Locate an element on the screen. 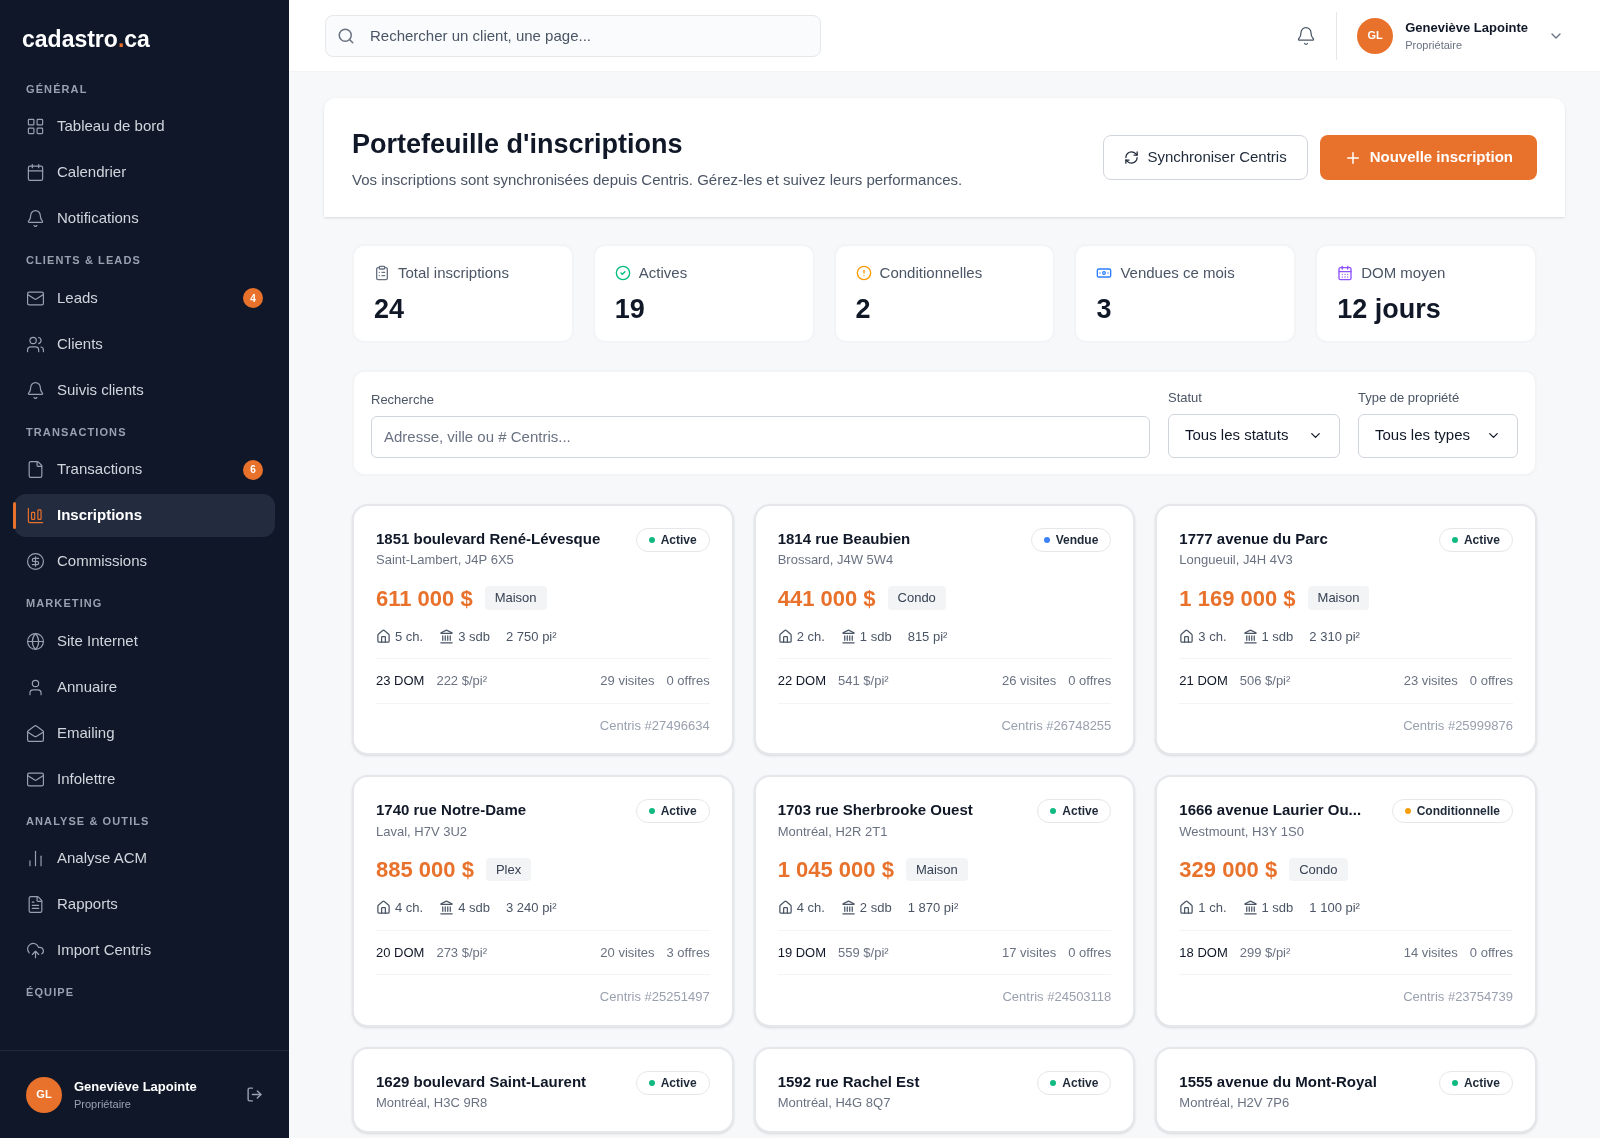 This screenshot has width=1600, height=1138. section-heading: GÉNÉRAL is located at coordinates (57, 89).